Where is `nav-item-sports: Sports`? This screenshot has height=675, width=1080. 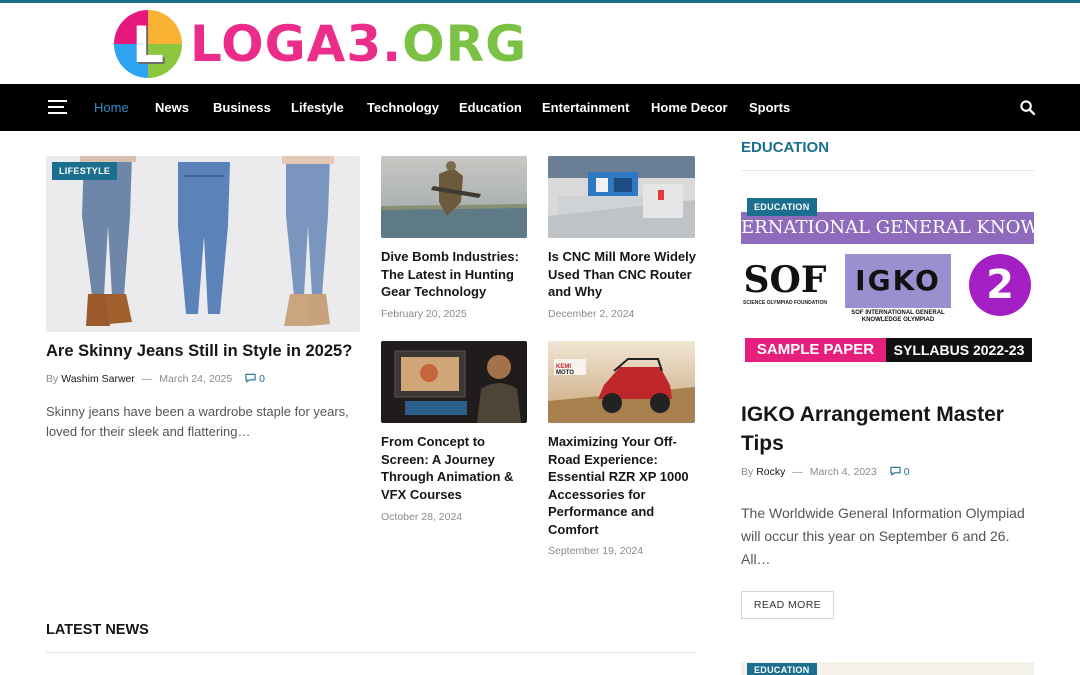
nav-item-sports: Sports is located at coordinates (769, 107).